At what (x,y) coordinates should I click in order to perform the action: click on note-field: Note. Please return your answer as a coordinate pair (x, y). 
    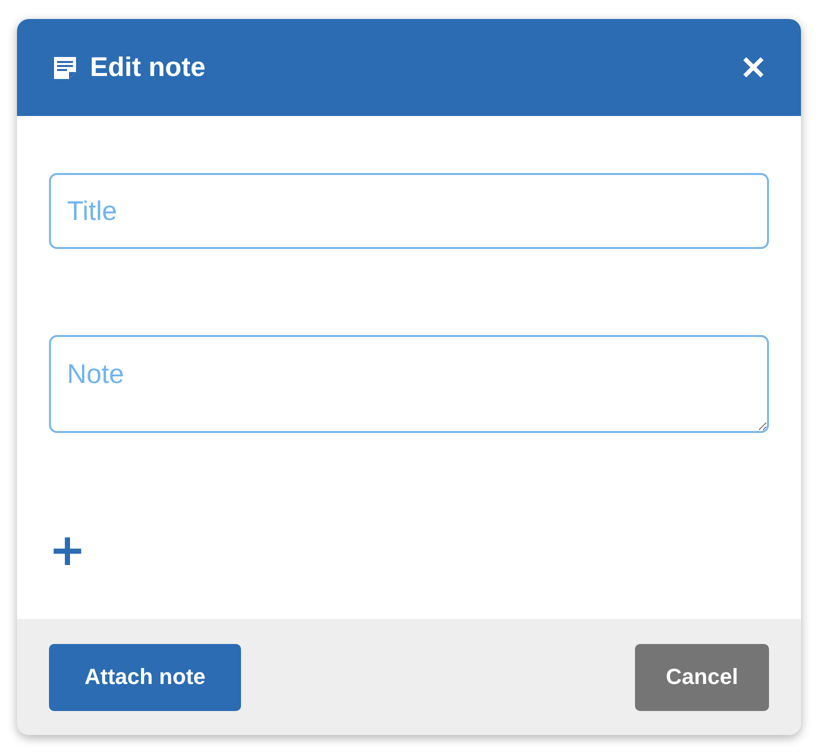
    Looking at the image, I should click on (409, 384).